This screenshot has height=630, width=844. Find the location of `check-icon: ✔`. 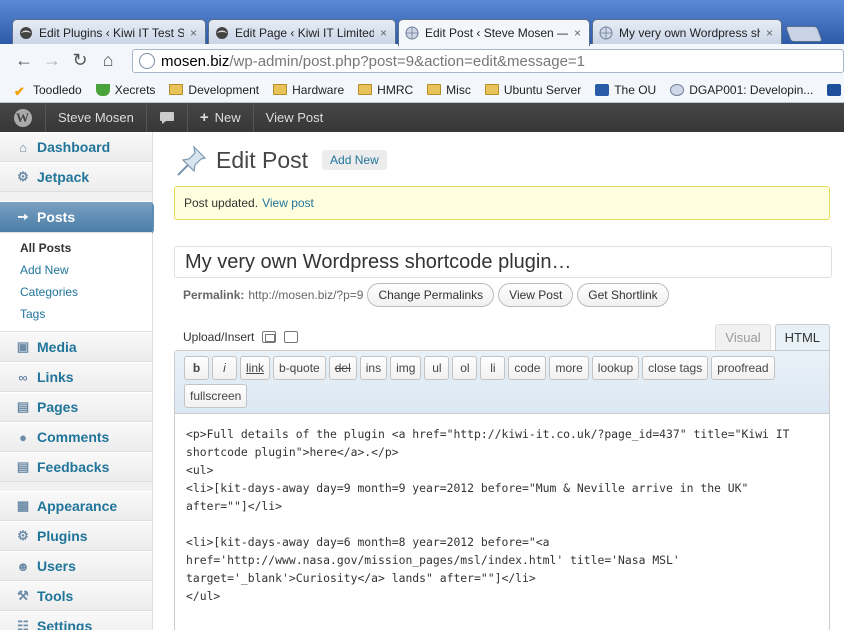

check-icon: ✔ is located at coordinates (19, 91).